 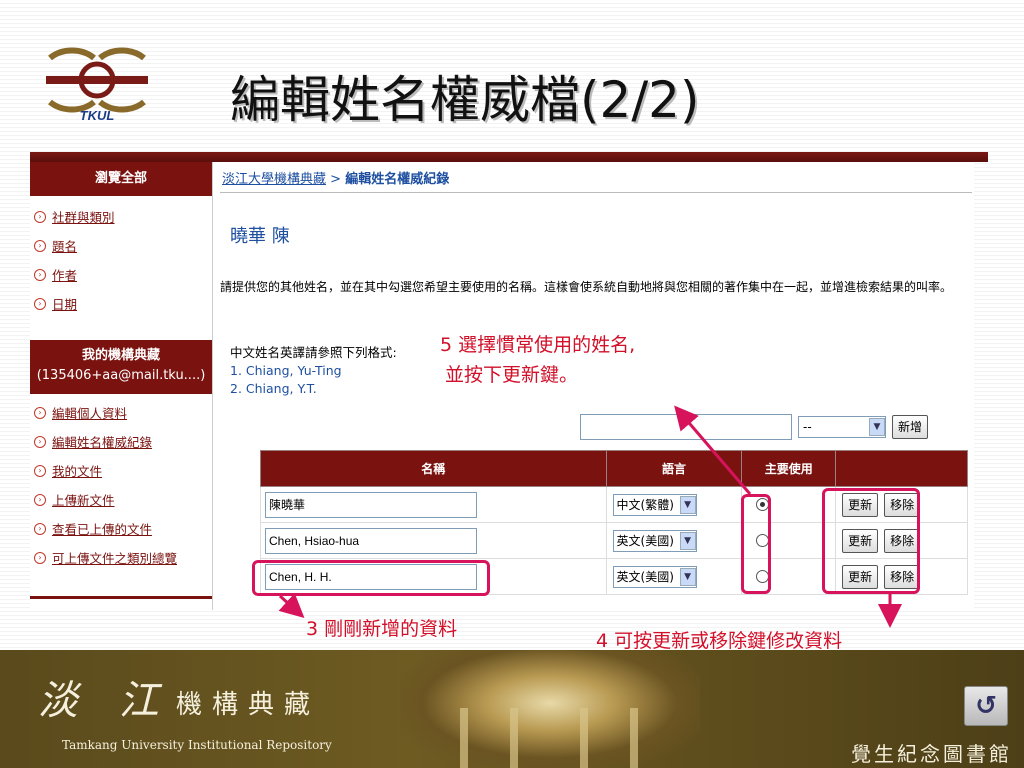 I want to click on name-input: 陳曉華, so click(x=371, y=504).